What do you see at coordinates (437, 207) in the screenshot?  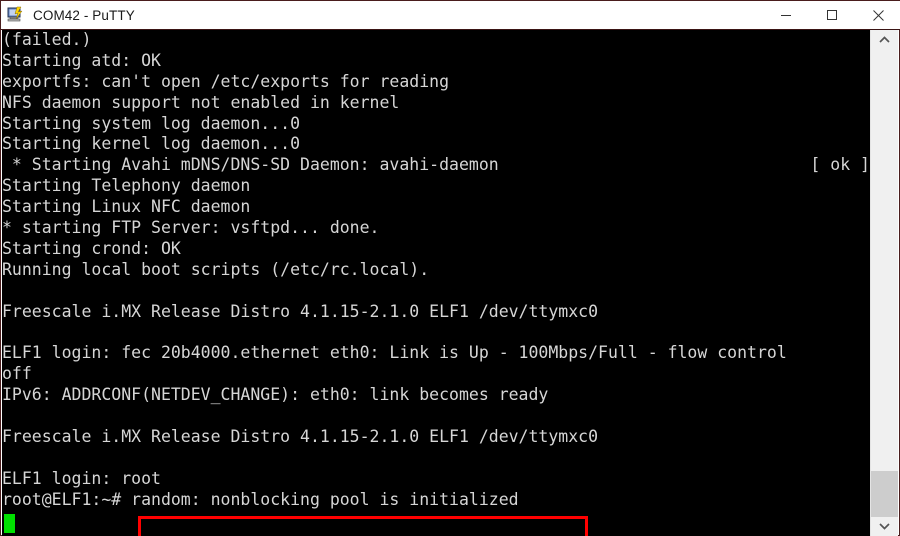 I see `terminal-line: Starting Linux NFC daemon` at bounding box center [437, 207].